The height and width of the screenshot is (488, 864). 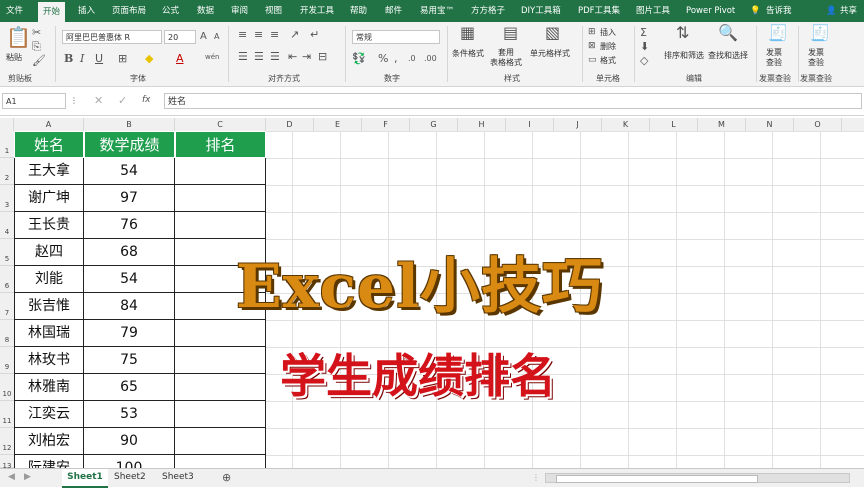 What do you see at coordinates (49, 124) in the screenshot?
I see `column-header: A` at bounding box center [49, 124].